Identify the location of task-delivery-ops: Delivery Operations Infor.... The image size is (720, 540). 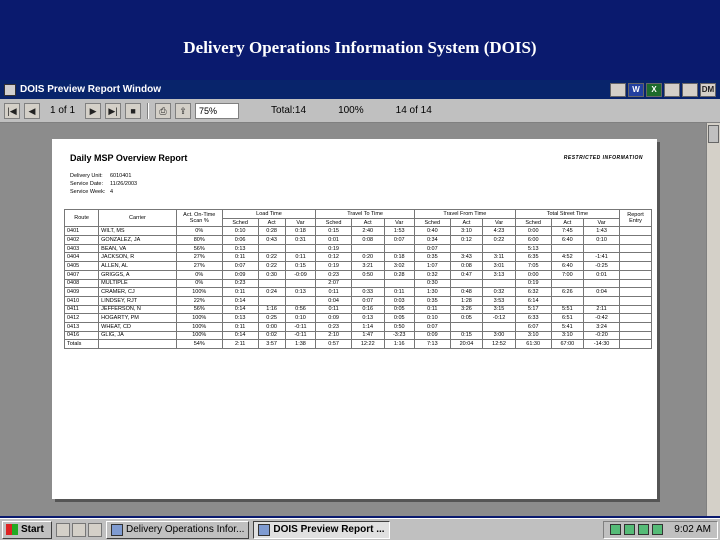
(178, 529).